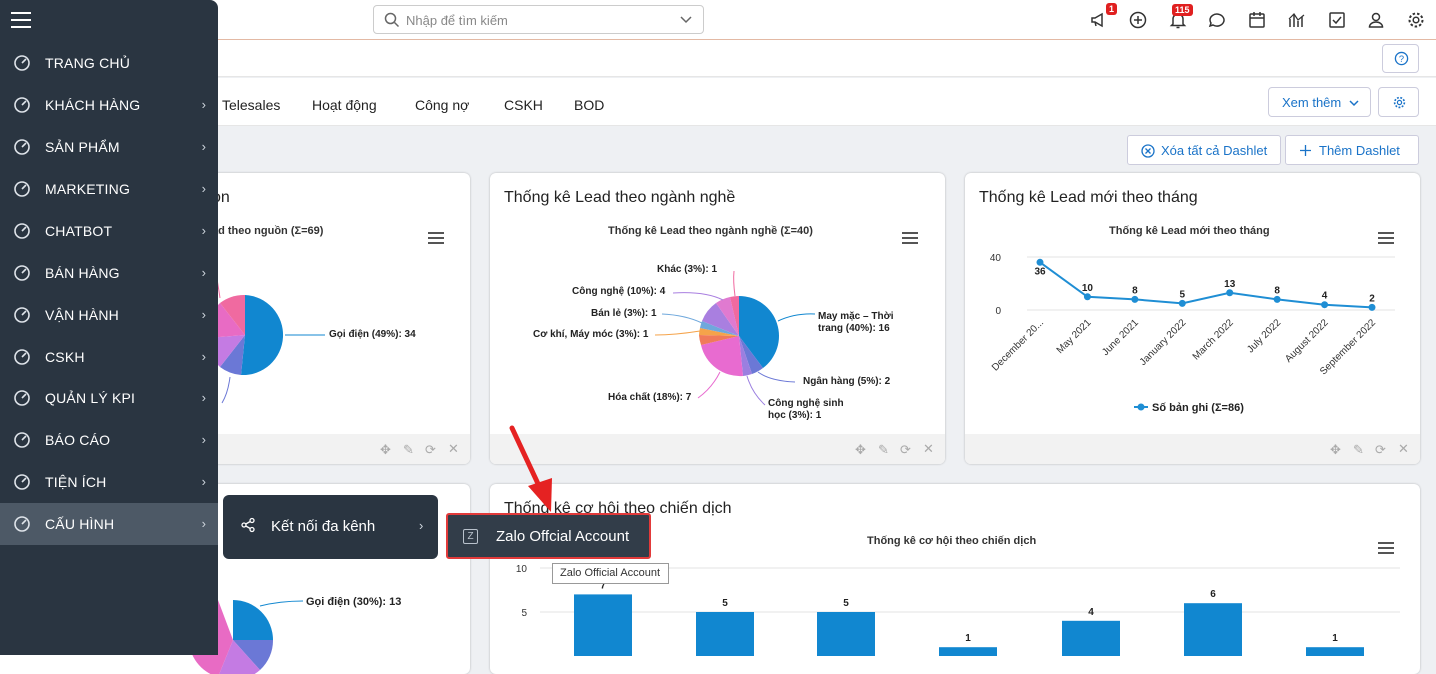  Describe the element at coordinates (109, 440) in the screenshot. I see `sidebar-item-reports: BÁO CÁO ›` at that location.